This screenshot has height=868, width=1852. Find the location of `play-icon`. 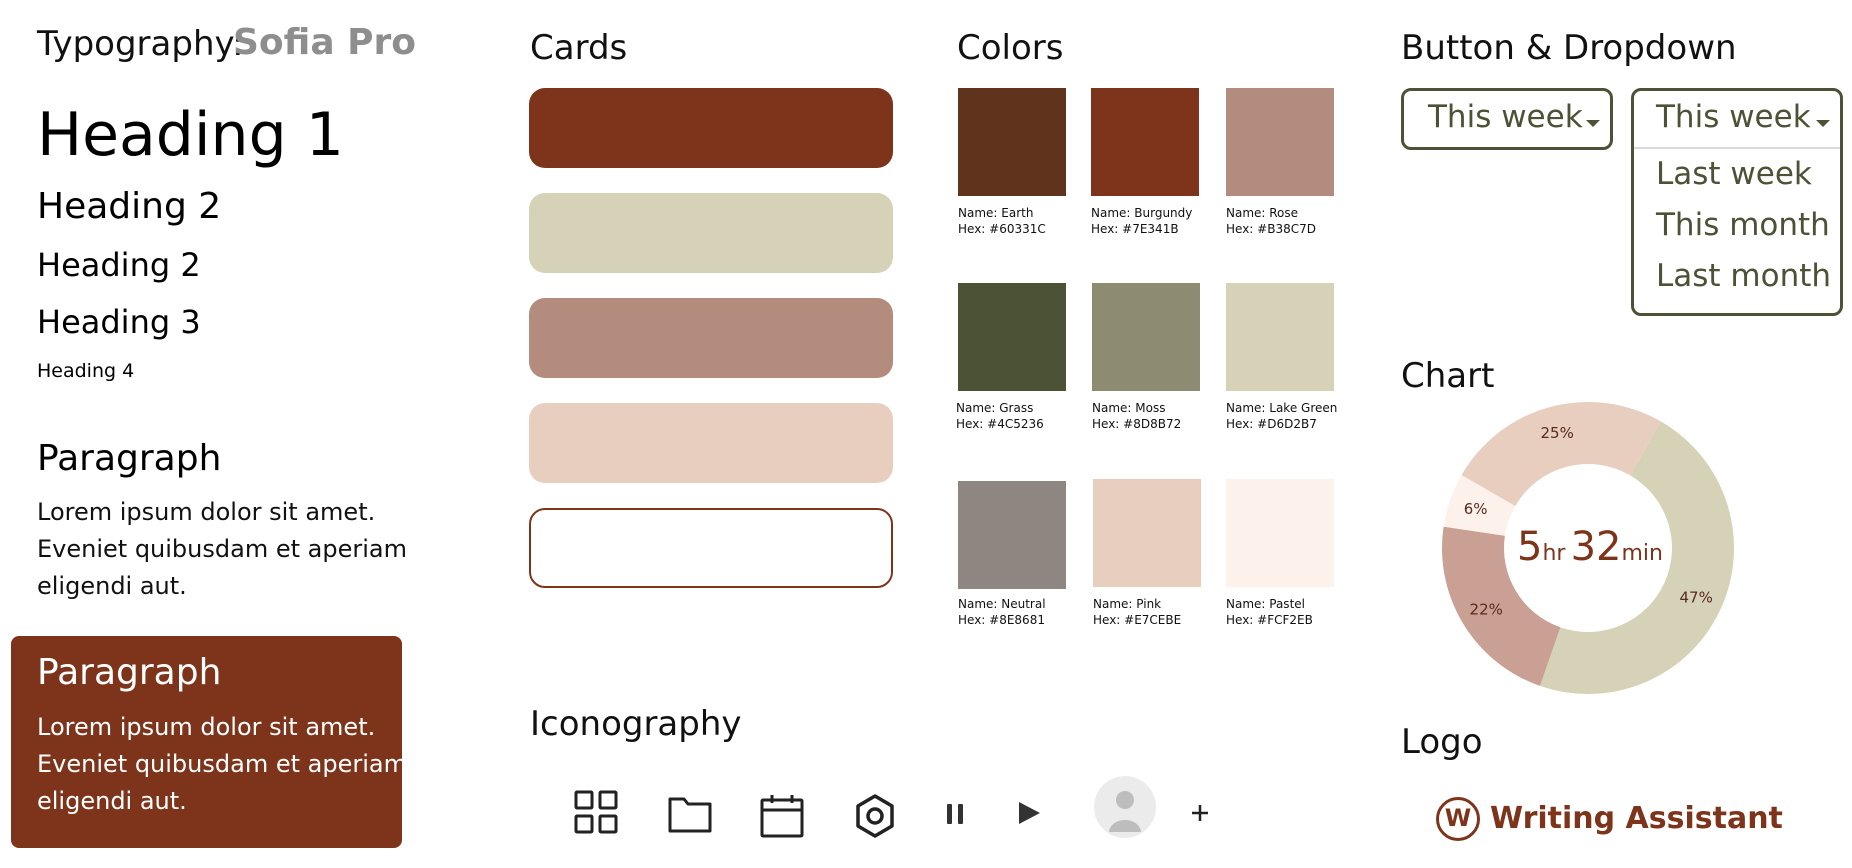

play-icon is located at coordinates (1029, 813).